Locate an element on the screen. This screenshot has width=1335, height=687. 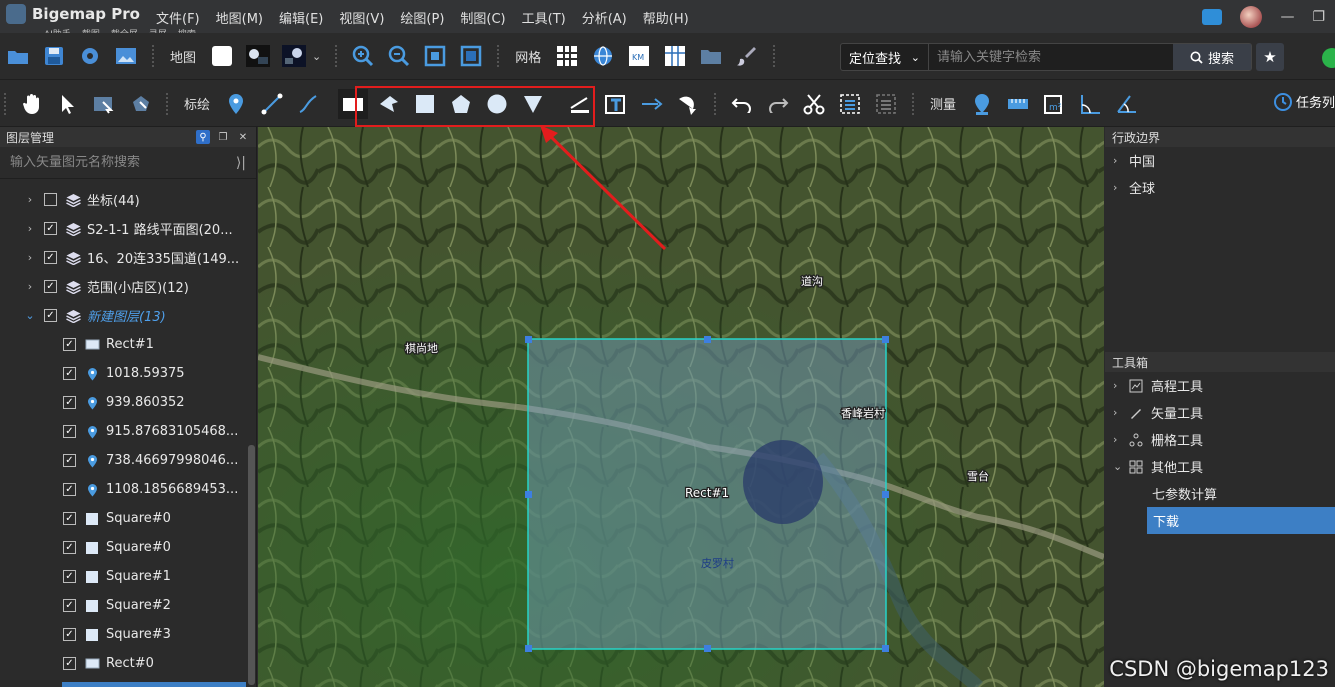
menu-map: 地图(M) is located at coordinates (239, 17).